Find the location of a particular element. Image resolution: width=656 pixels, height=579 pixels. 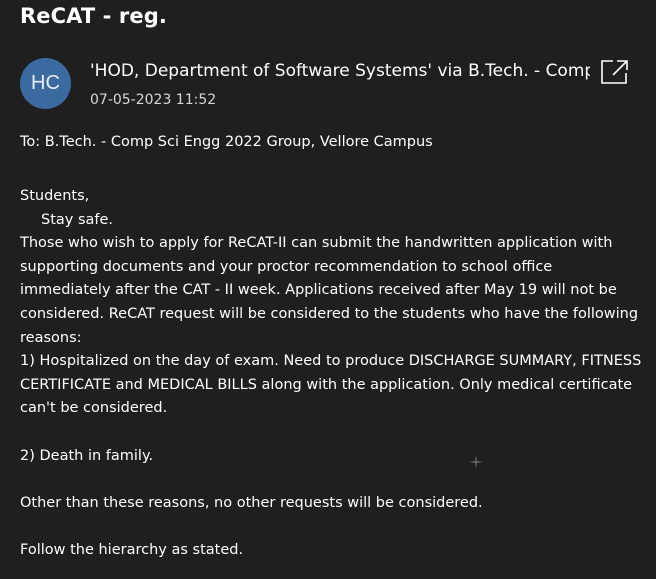

avatar-initials: HC is located at coordinates (45, 83).